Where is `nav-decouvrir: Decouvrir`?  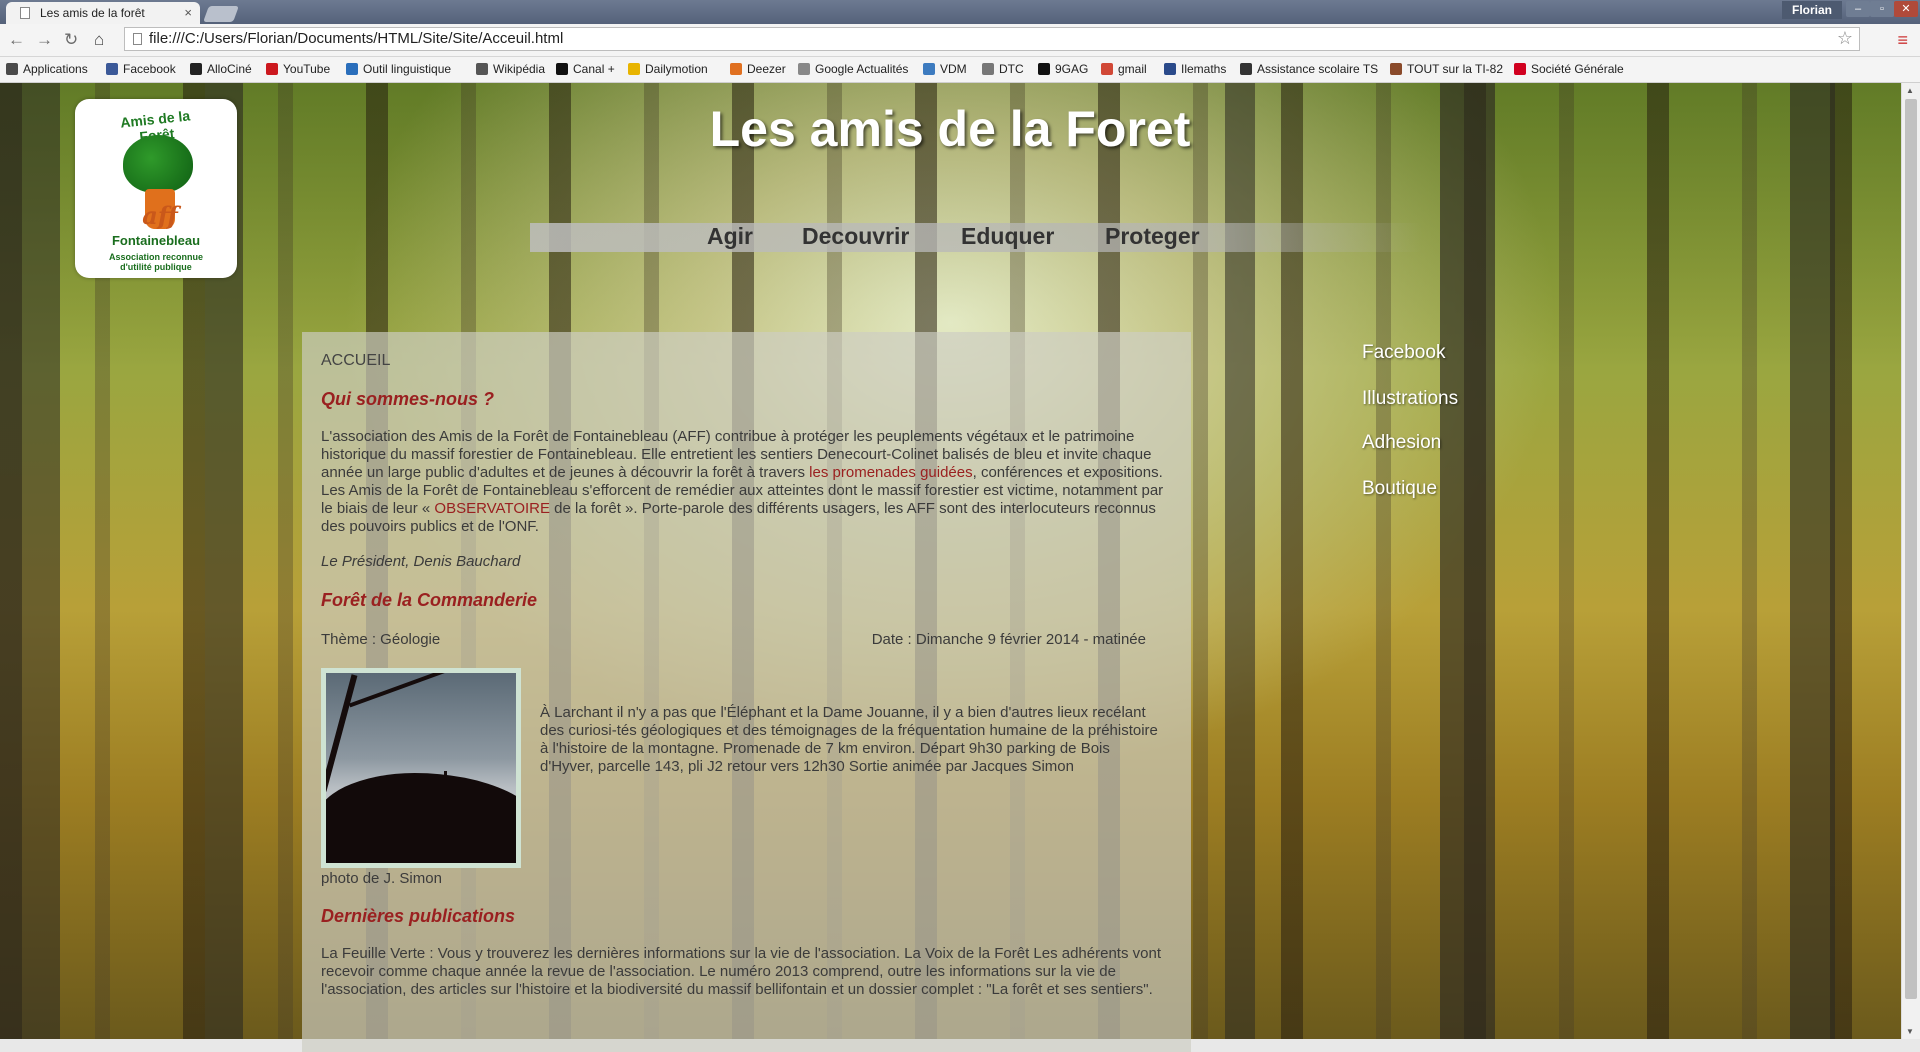
nav-decouvrir: Decouvrir is located at coordinates (855, 236).